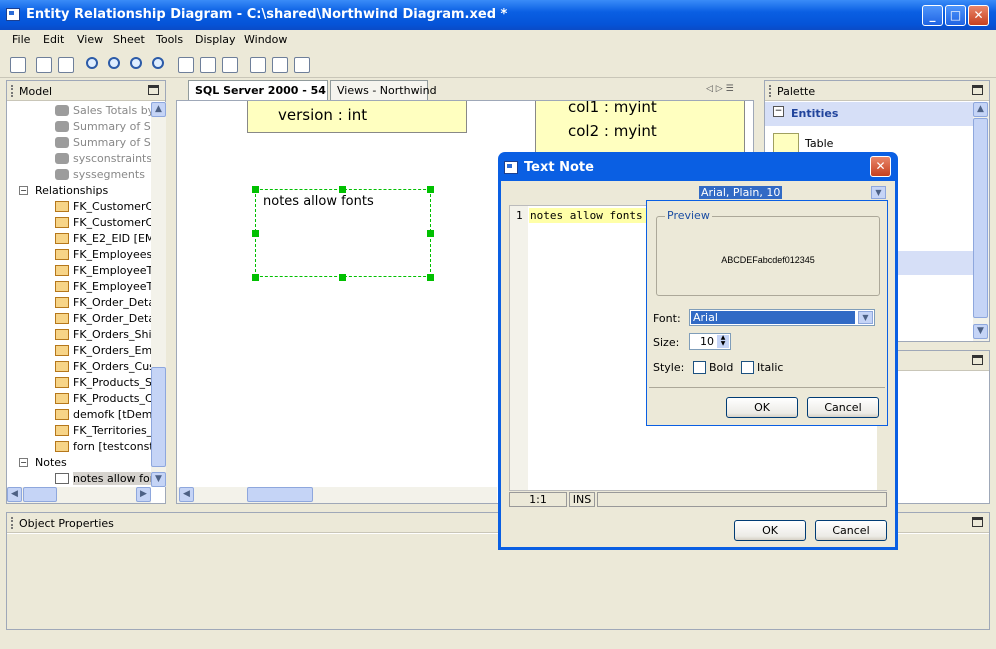 The width and height of the screenshot is (996, 649). Describe the element at coordinates (79, 159) in the screenshot. I see `tree-item: sysconstraints` at that location.